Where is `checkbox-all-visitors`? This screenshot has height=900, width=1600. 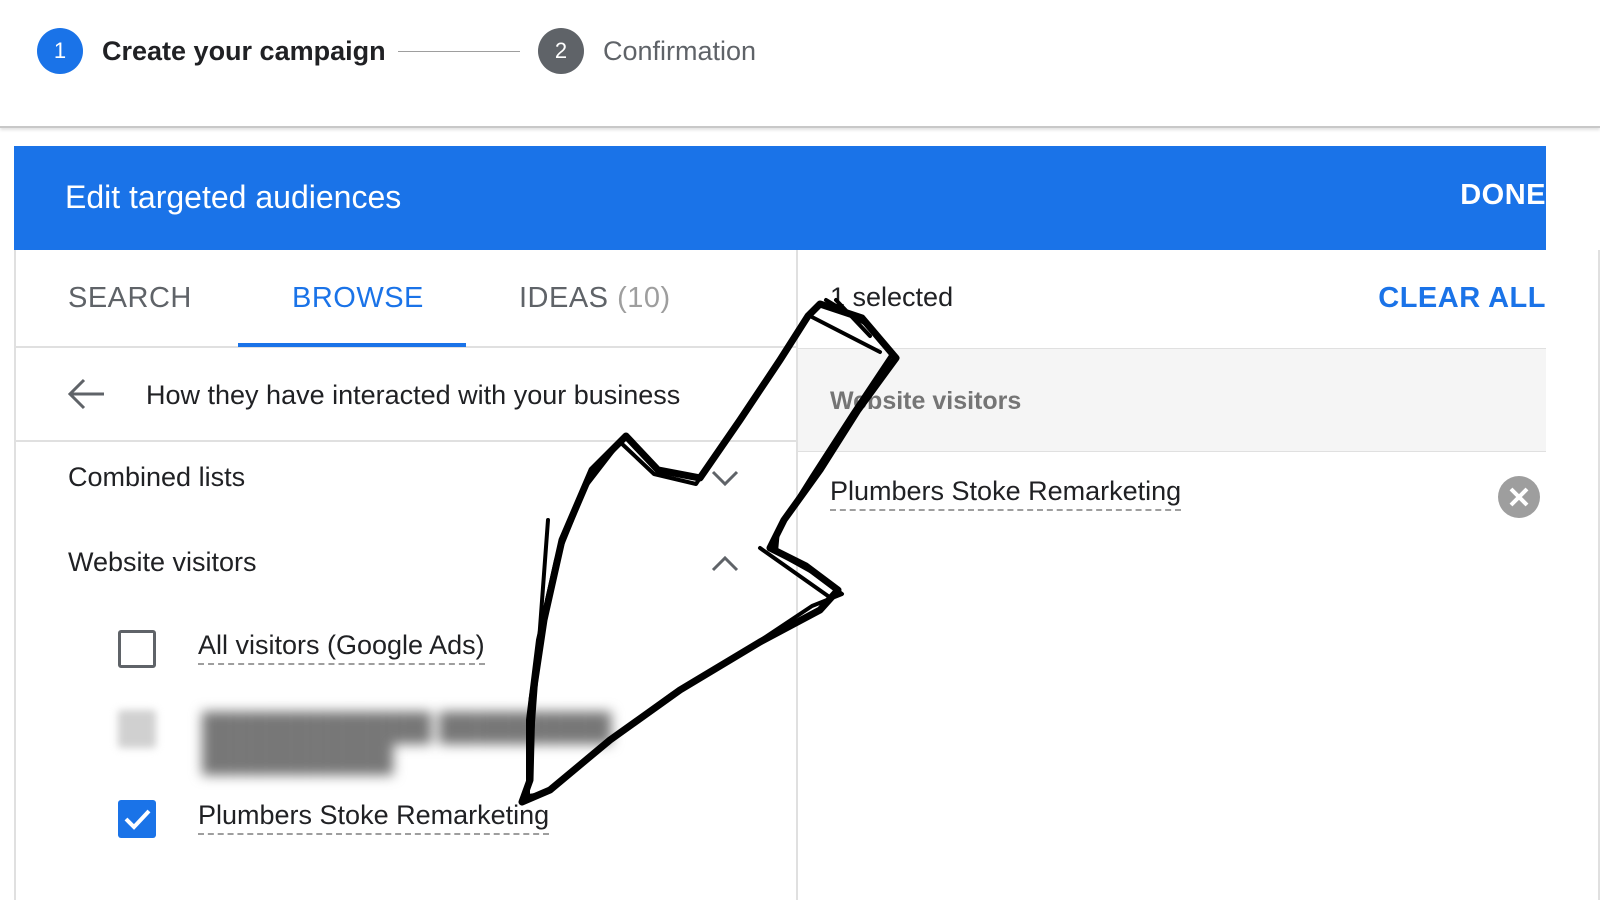 checkbox-all-visitors is located at coordinates (137, 649).